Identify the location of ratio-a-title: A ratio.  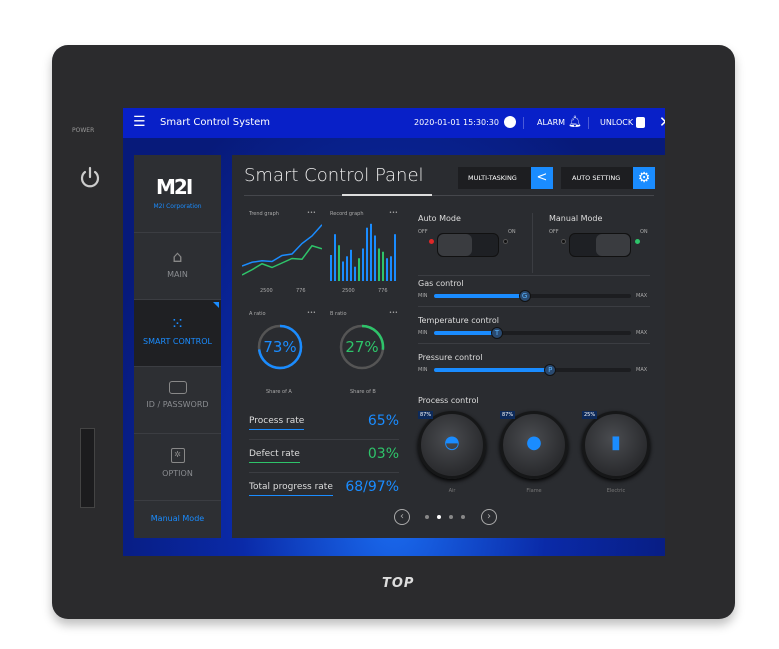
(257, 314).